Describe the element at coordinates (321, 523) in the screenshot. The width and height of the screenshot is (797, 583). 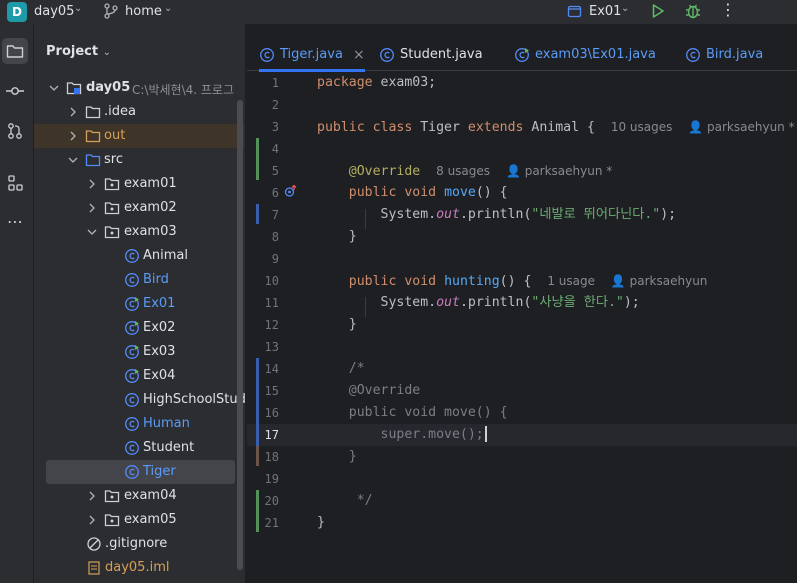
I see `code-line-21: }` at that location.